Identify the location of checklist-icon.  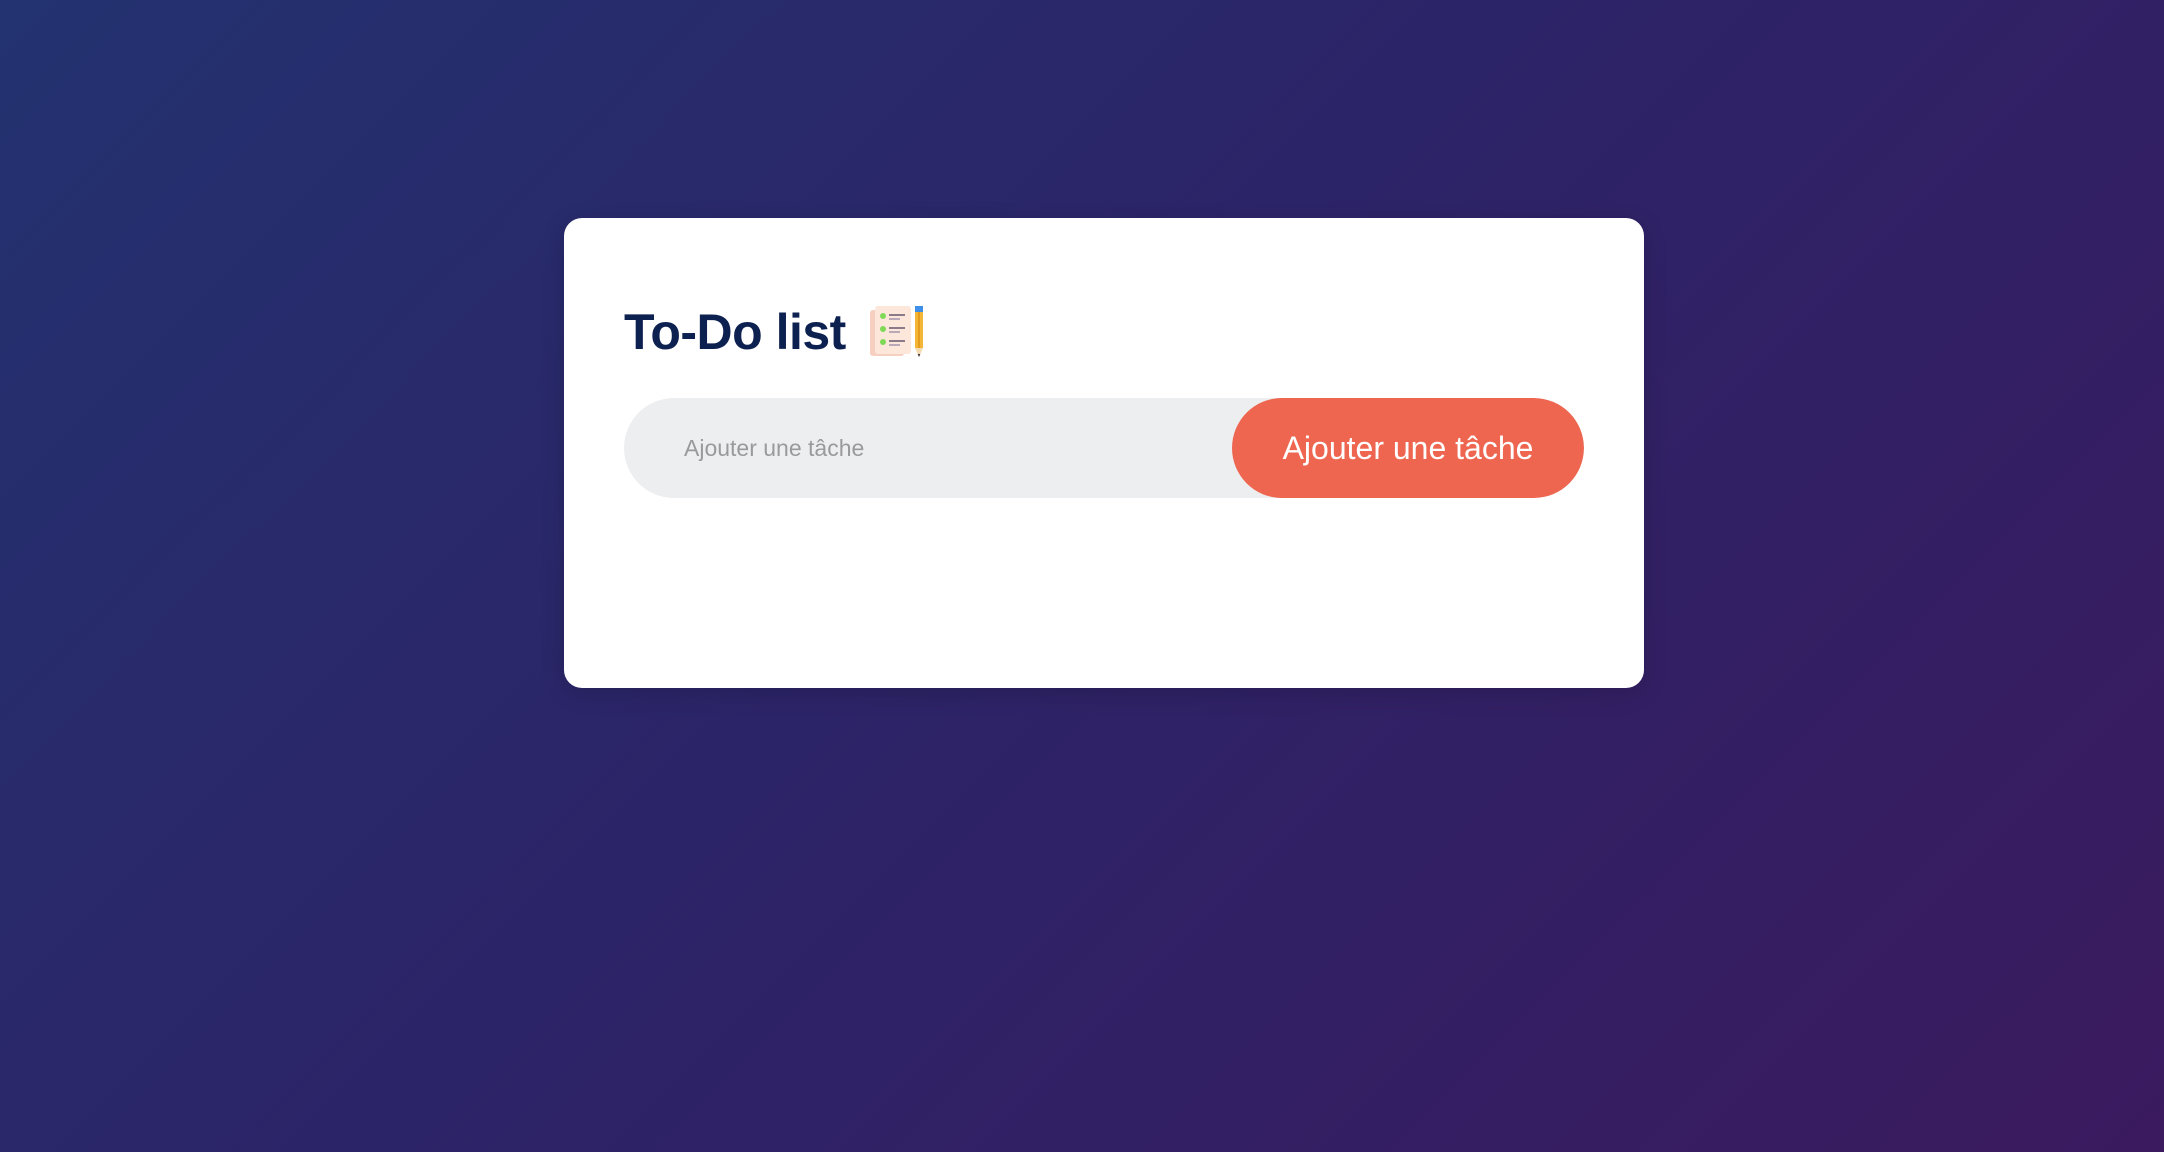
(898, 332).